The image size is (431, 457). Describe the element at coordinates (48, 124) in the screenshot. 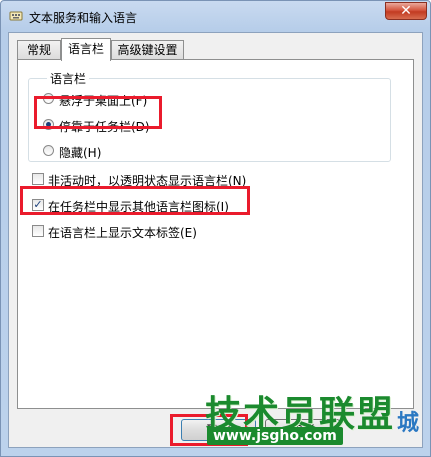

I see `radio-button-selected` at that location.